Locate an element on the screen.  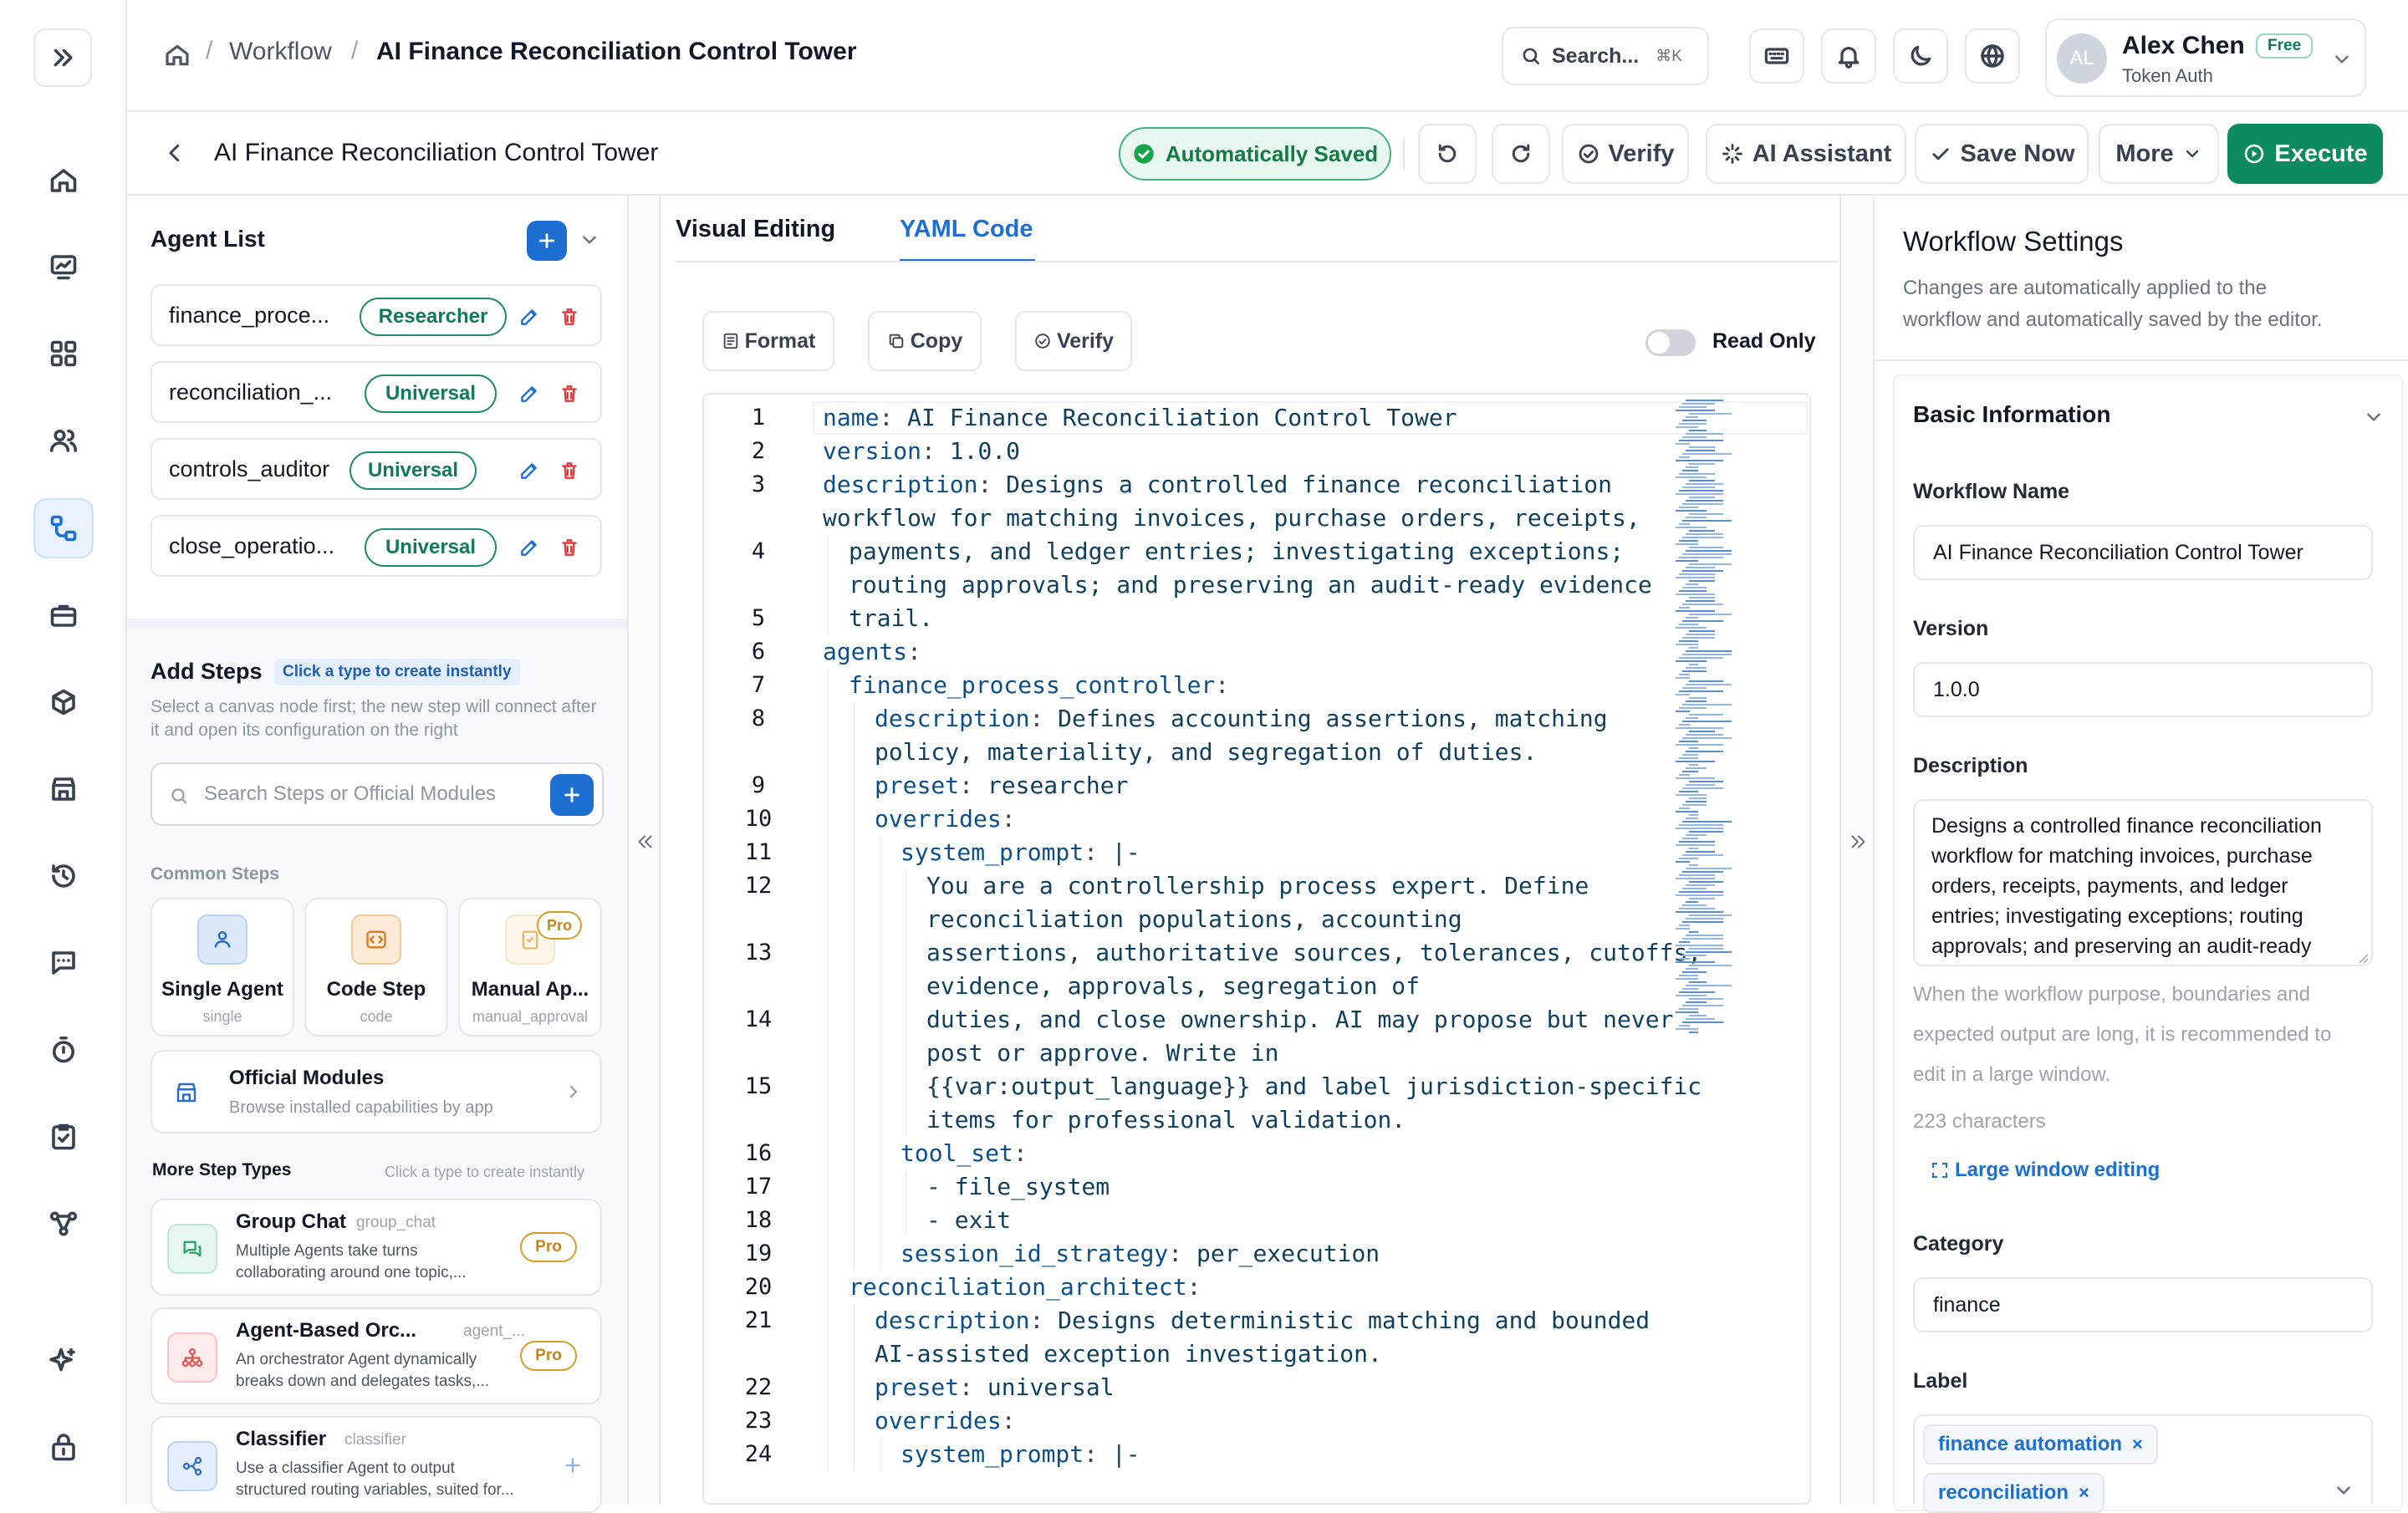
nav-timer is located at coordinates (63, 1050).